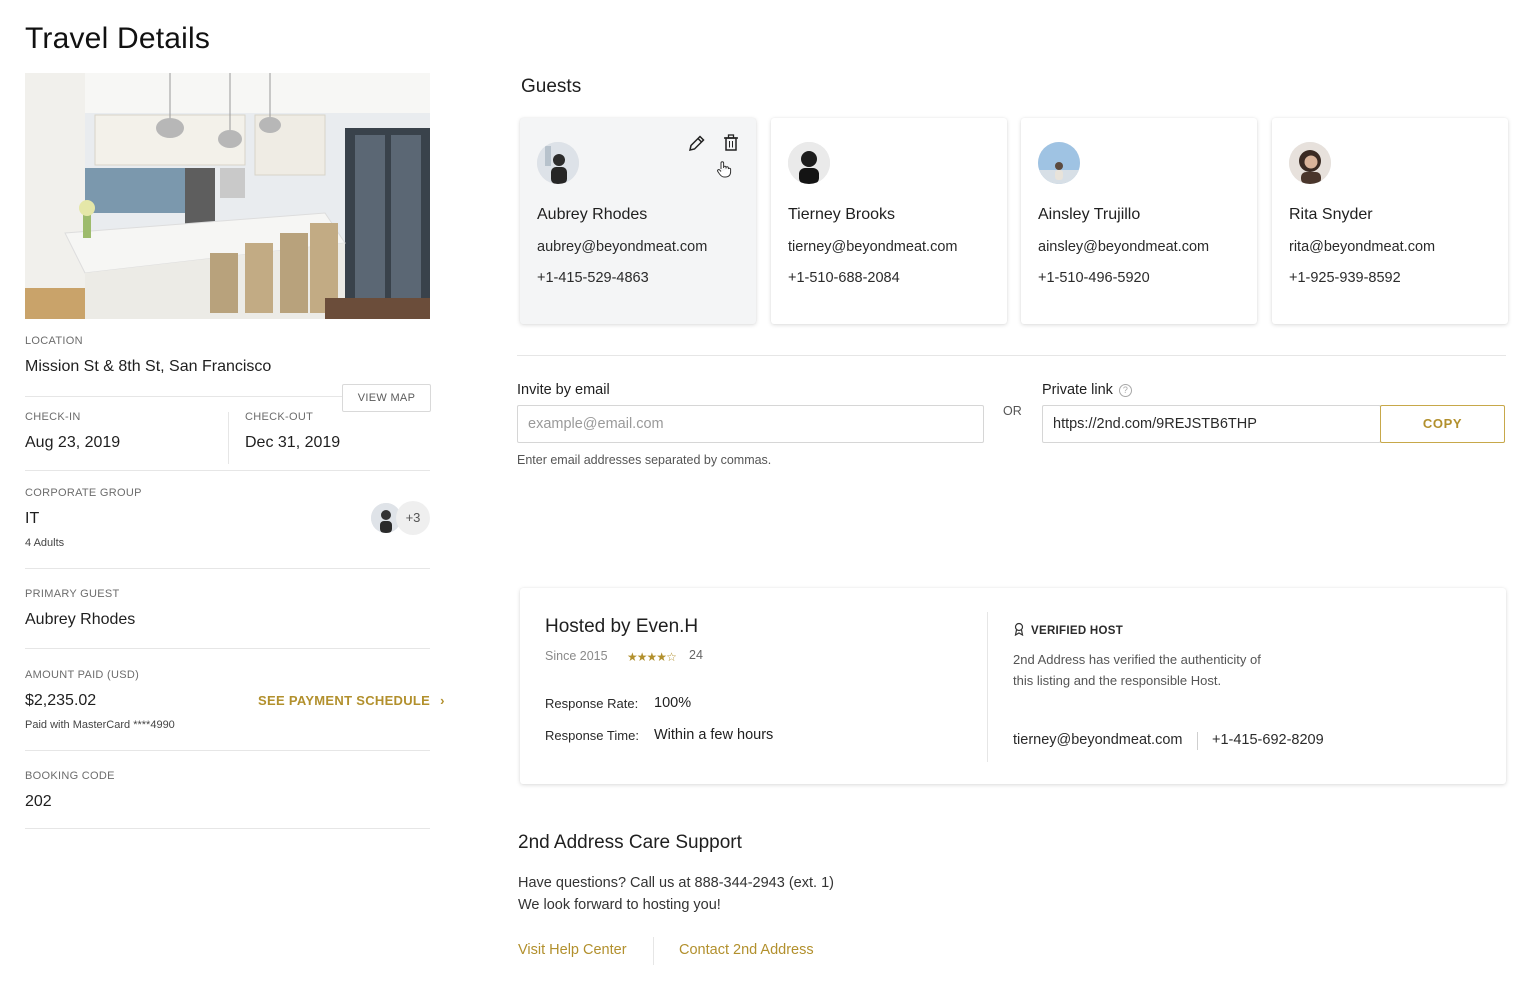 The width and height of the screenshot is (1518, 986). I want to click on trash-icon, so click(731, 143).